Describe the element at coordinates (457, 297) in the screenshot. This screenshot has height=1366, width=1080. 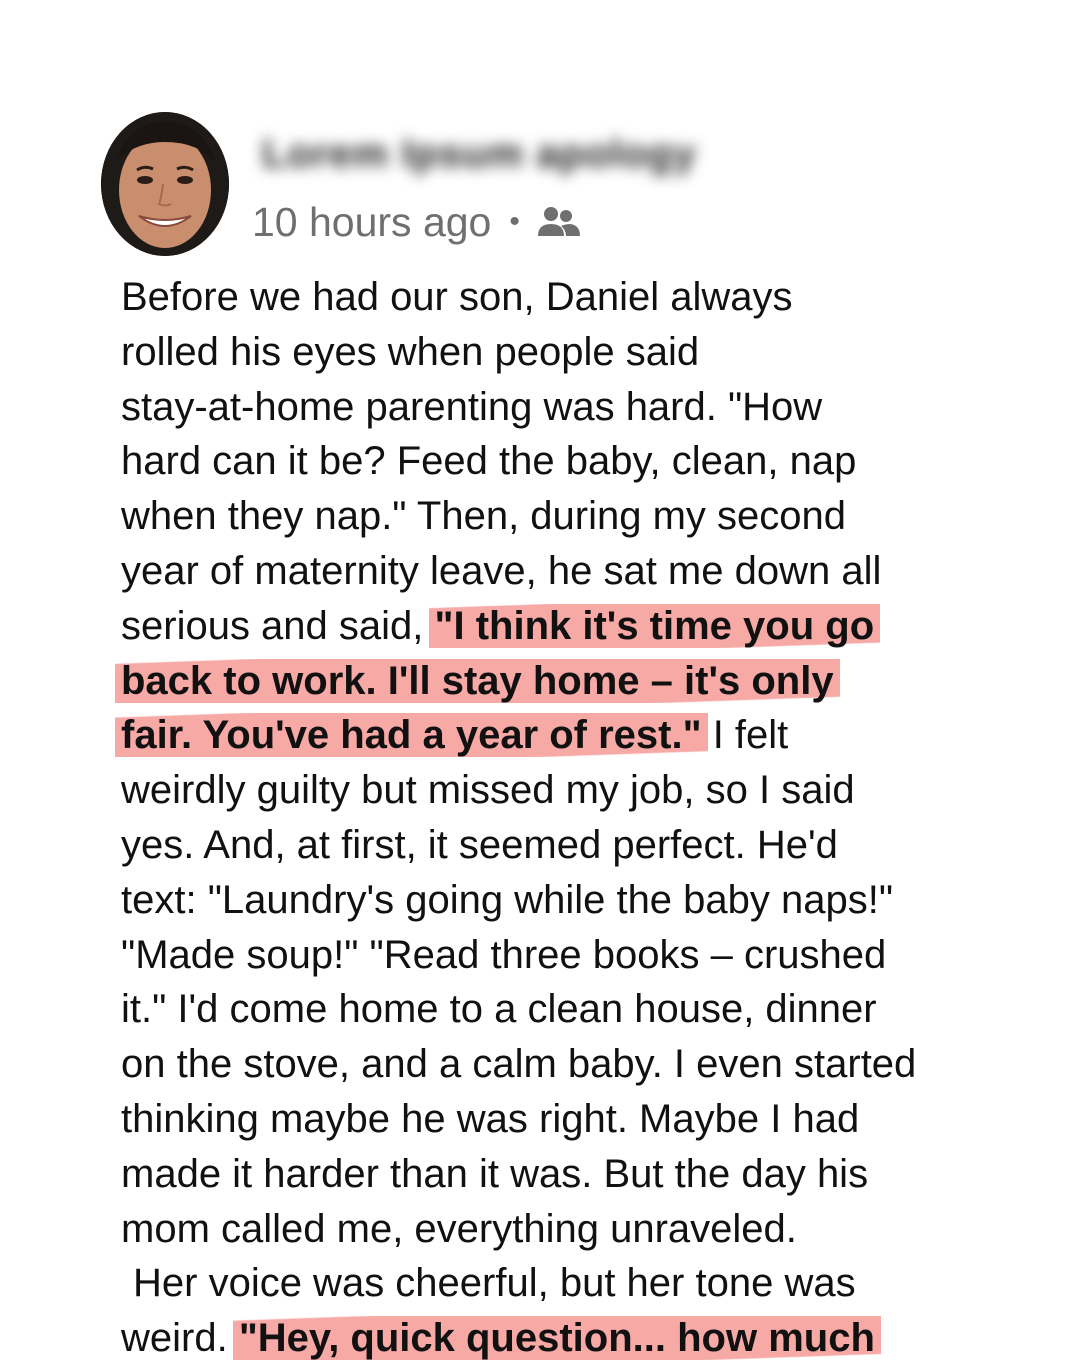
I see `story-line: Before we had our son, Daniel always` at that location.